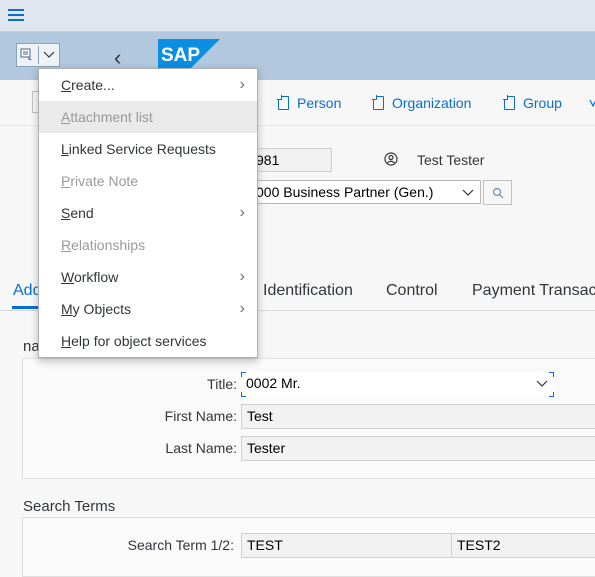 This screenshot has width=595, height=577. Describe the element at coordinates (16, 15) in the screenshot. I see `hamburger-menu-icon` at that location.